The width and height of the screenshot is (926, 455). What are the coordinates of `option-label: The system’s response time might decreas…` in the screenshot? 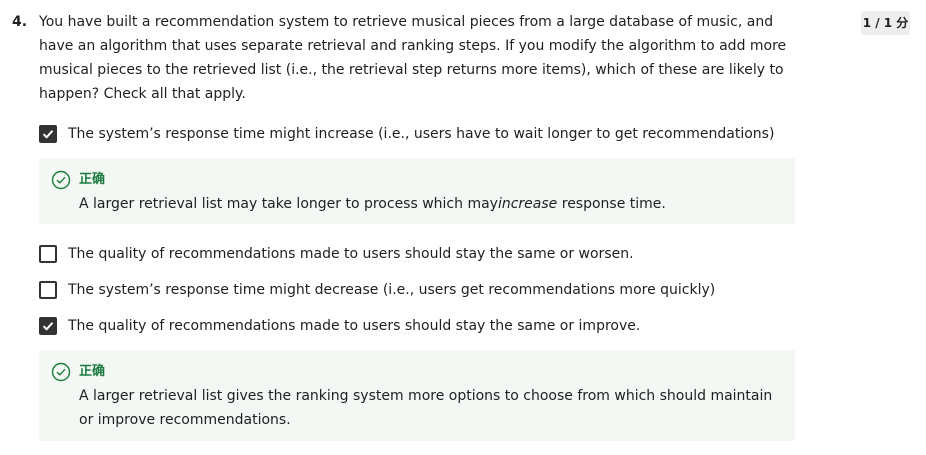 It's located at (392, 290).